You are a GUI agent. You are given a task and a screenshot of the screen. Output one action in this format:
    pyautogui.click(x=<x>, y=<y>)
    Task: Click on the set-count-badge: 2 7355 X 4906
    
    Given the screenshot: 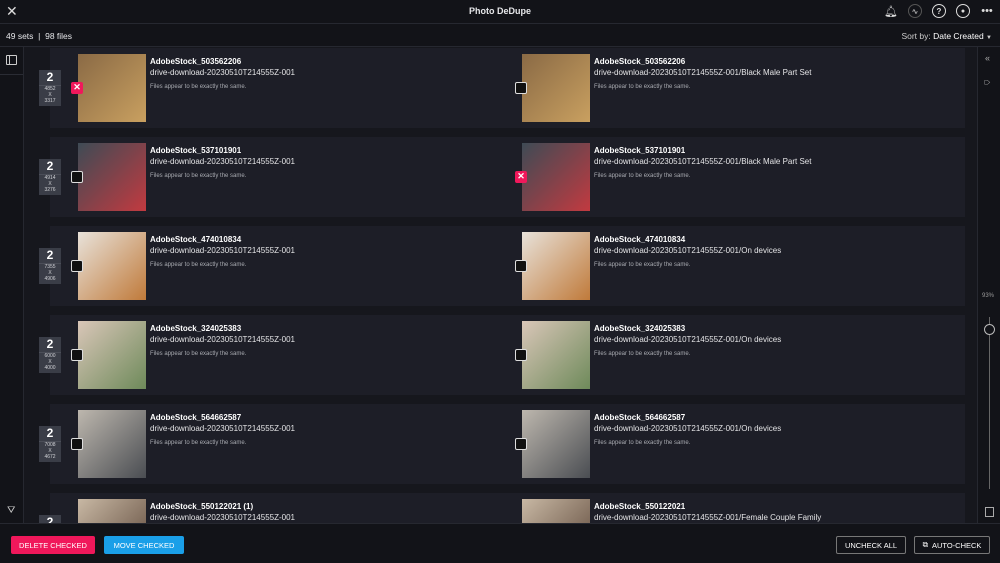 What is the action you would take?
    pyautogui.click(x=50, y=266)
    